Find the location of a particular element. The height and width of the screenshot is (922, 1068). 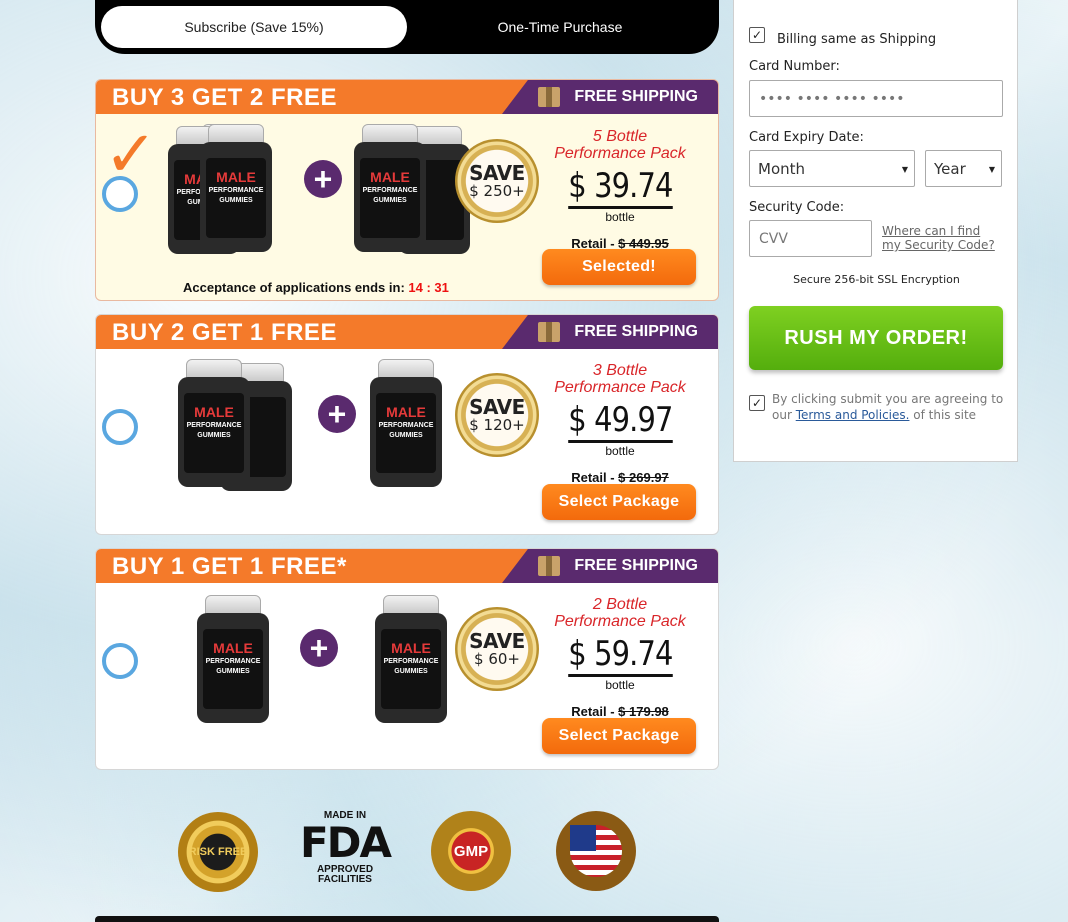

retail-price: Retail - $ 179.98 is located at coordinates (620, 711).